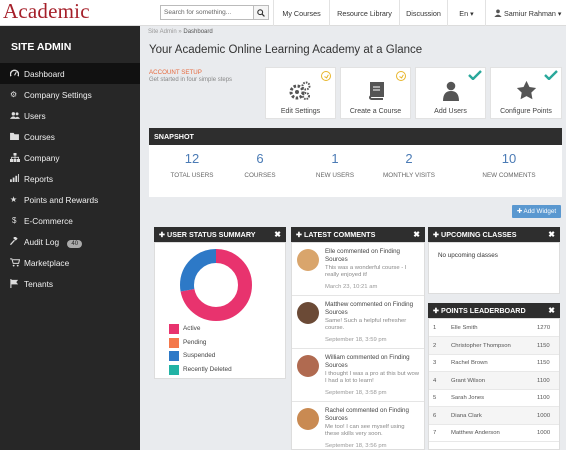  I want to click on upcoming-classes-empty: No upcoming classes, so click(468, 255).